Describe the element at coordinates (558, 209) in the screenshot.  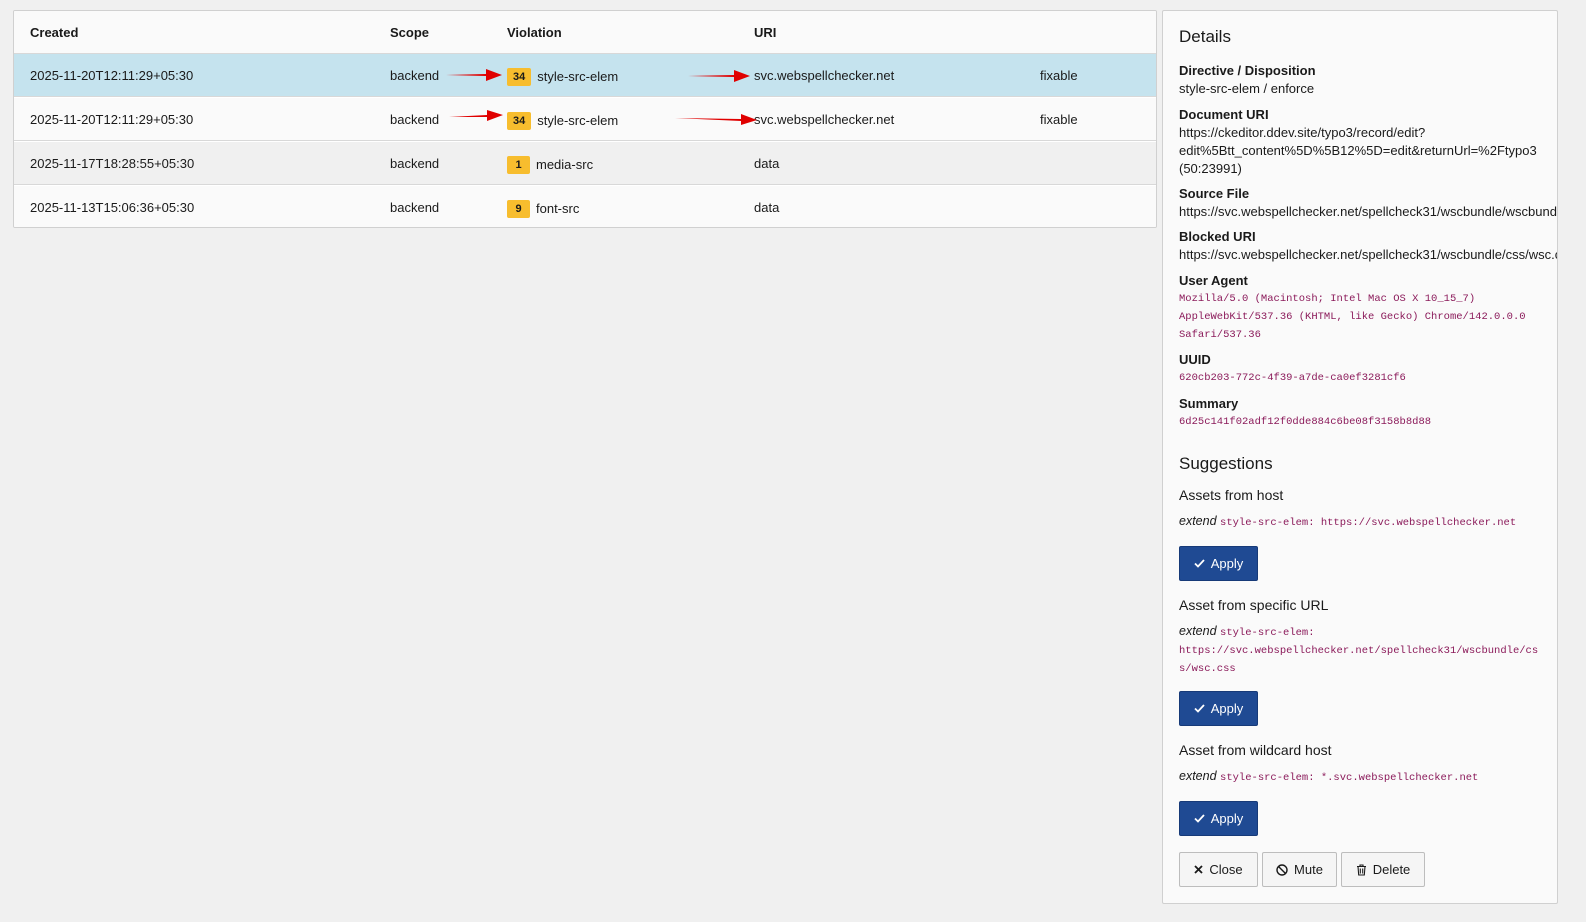
I see `violation-name: font-src` at that location.